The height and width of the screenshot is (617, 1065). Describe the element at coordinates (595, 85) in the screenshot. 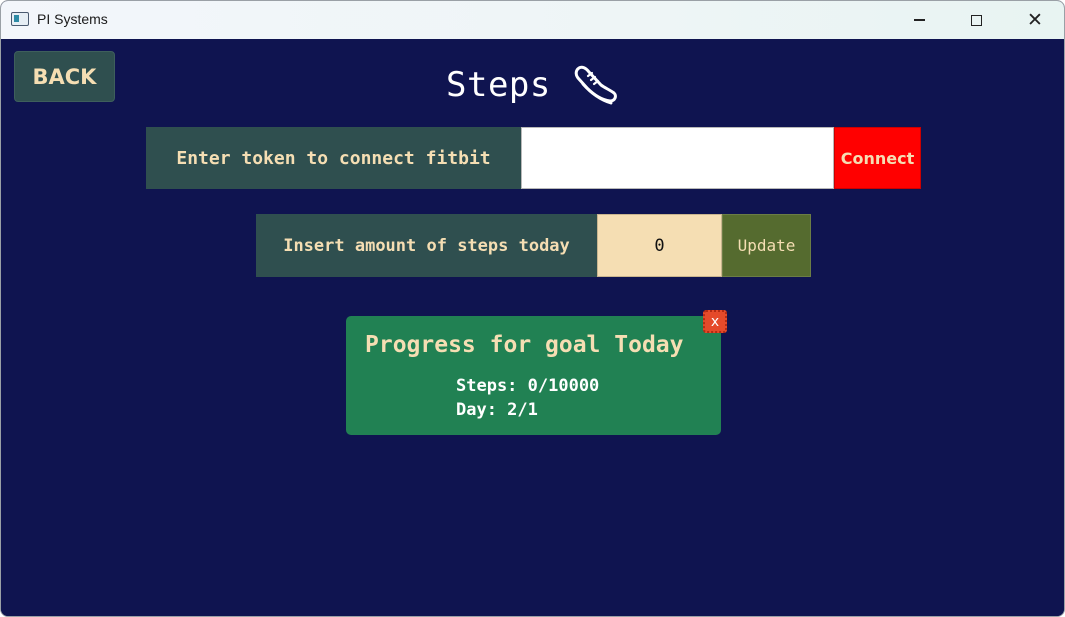

I see `sneaker-icon` at that location.